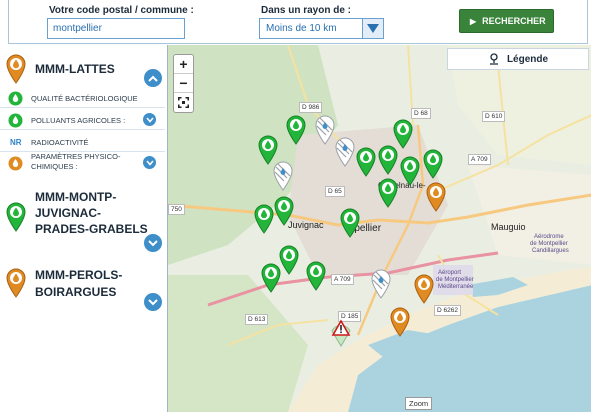  What do you see at coordinates (301, 28) in the screenshot?
I see `radius-value: Moins de 10 km` at bounding box center [301, 28].